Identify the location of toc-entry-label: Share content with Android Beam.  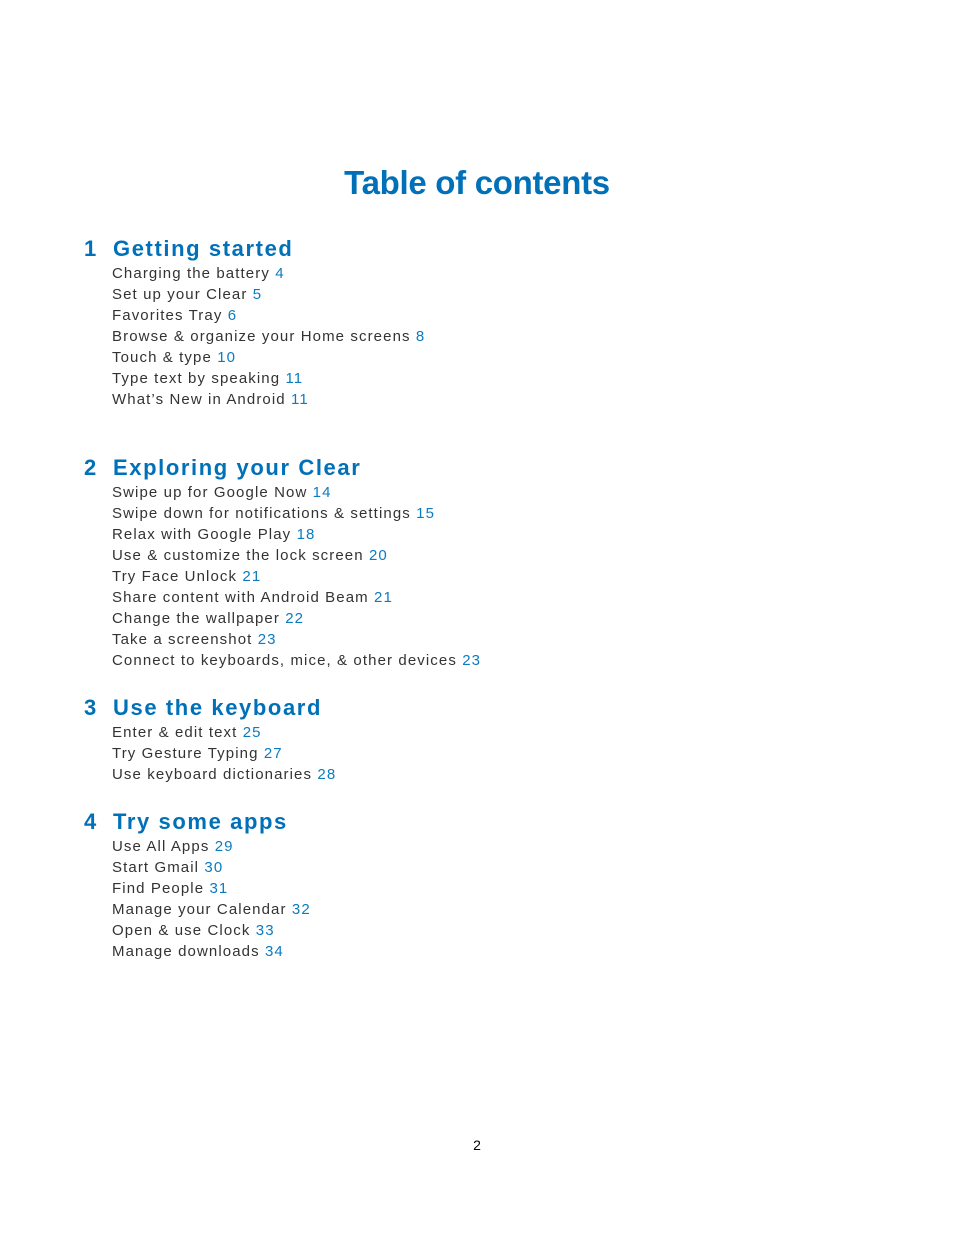
(240, 597).